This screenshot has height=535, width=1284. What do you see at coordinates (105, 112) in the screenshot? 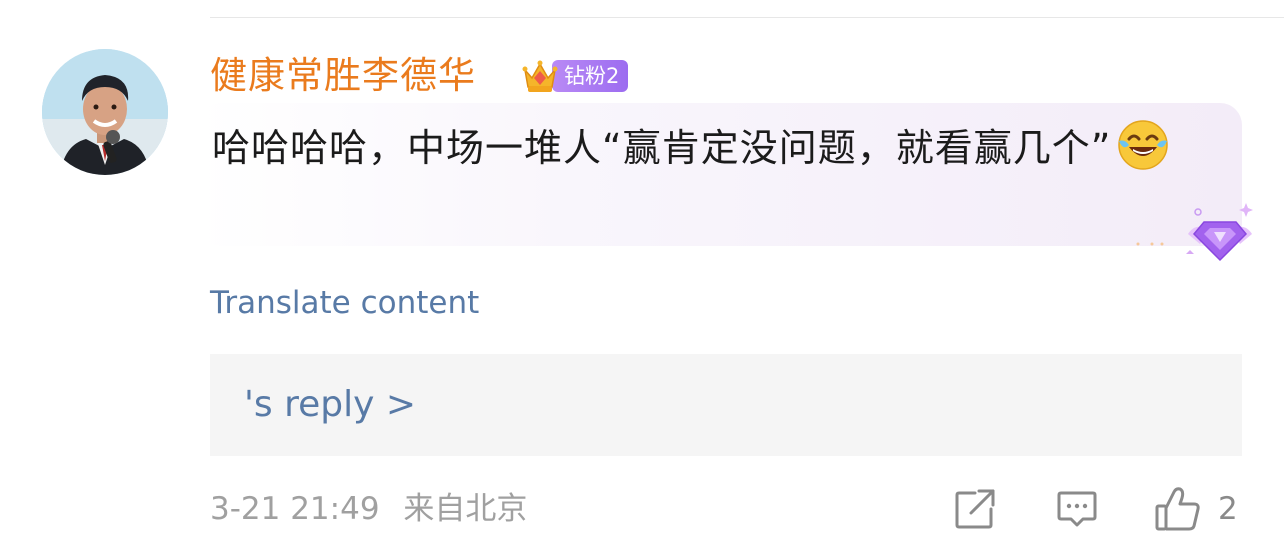
I see `avatar` at bounding box center [105, 112].